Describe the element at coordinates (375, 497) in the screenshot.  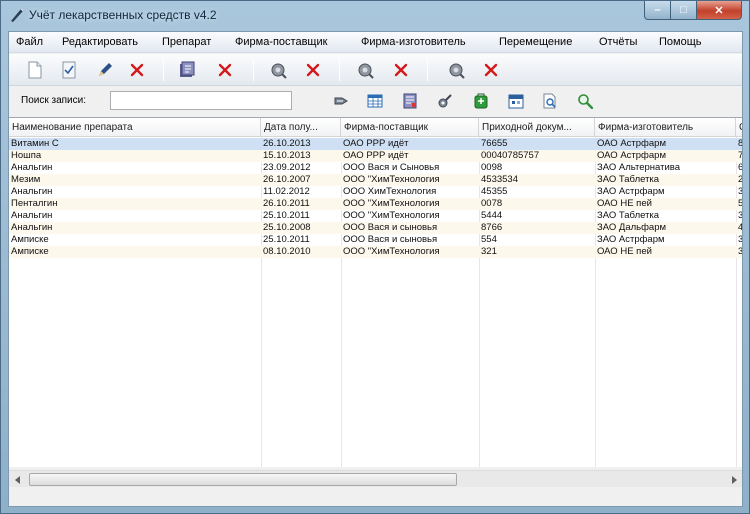
I see `status-bar` at that location.